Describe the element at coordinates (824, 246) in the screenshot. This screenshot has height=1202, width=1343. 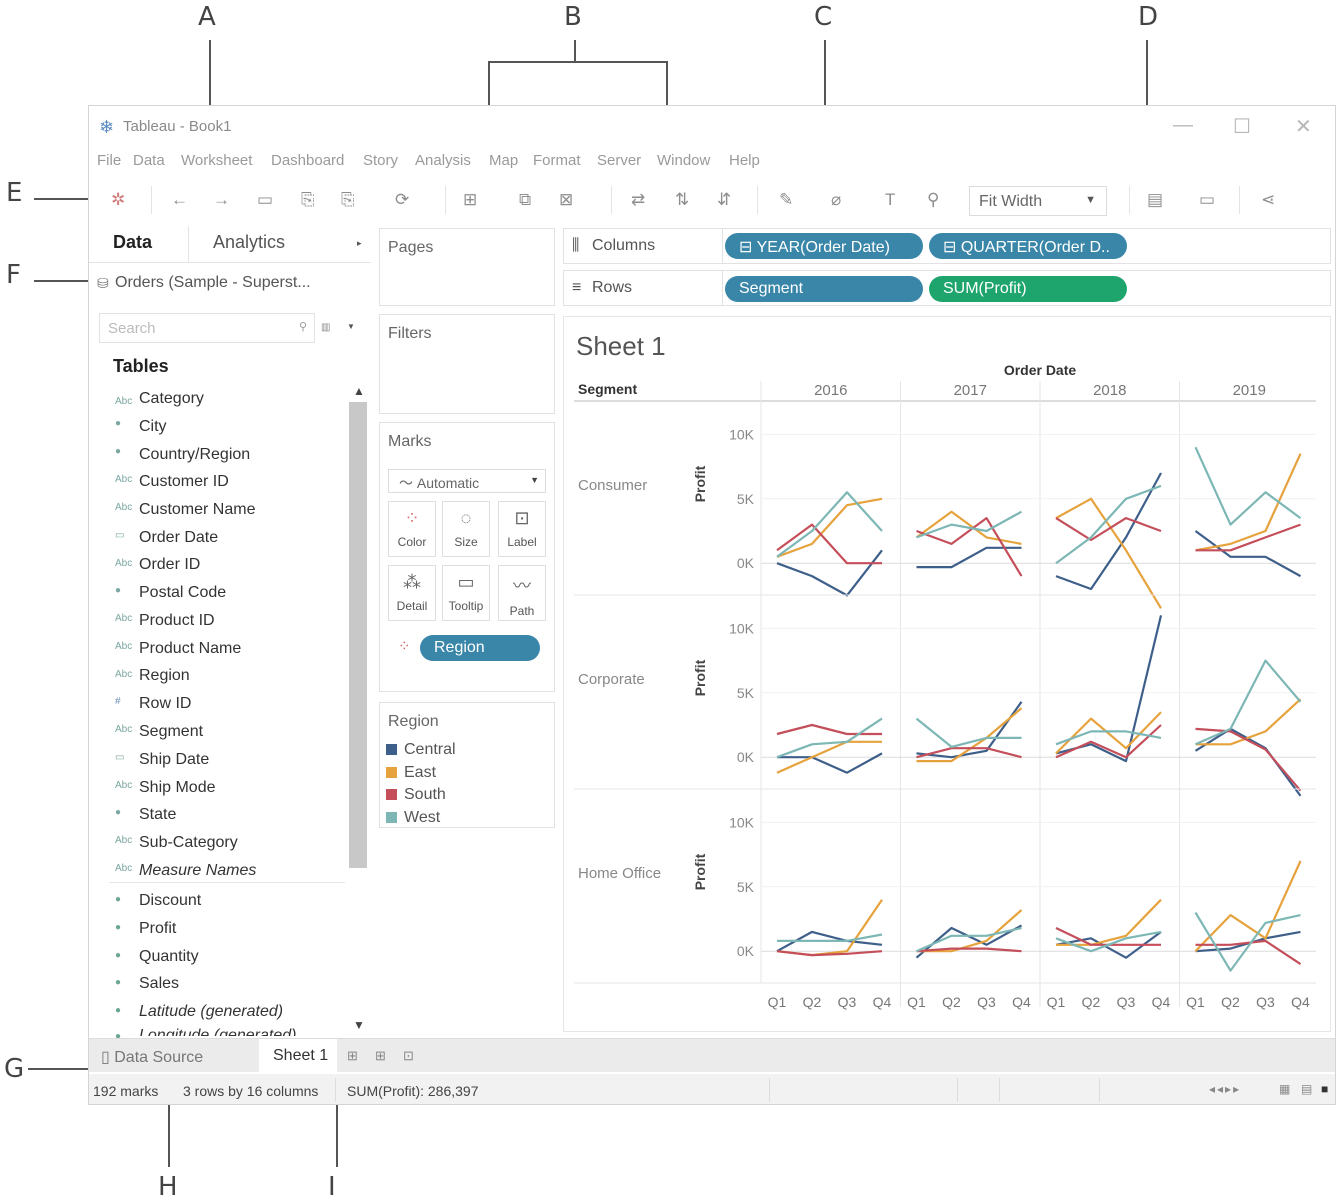
I see `year-order-date-pill: ⊟ YEAR(Order Date)` at that location.